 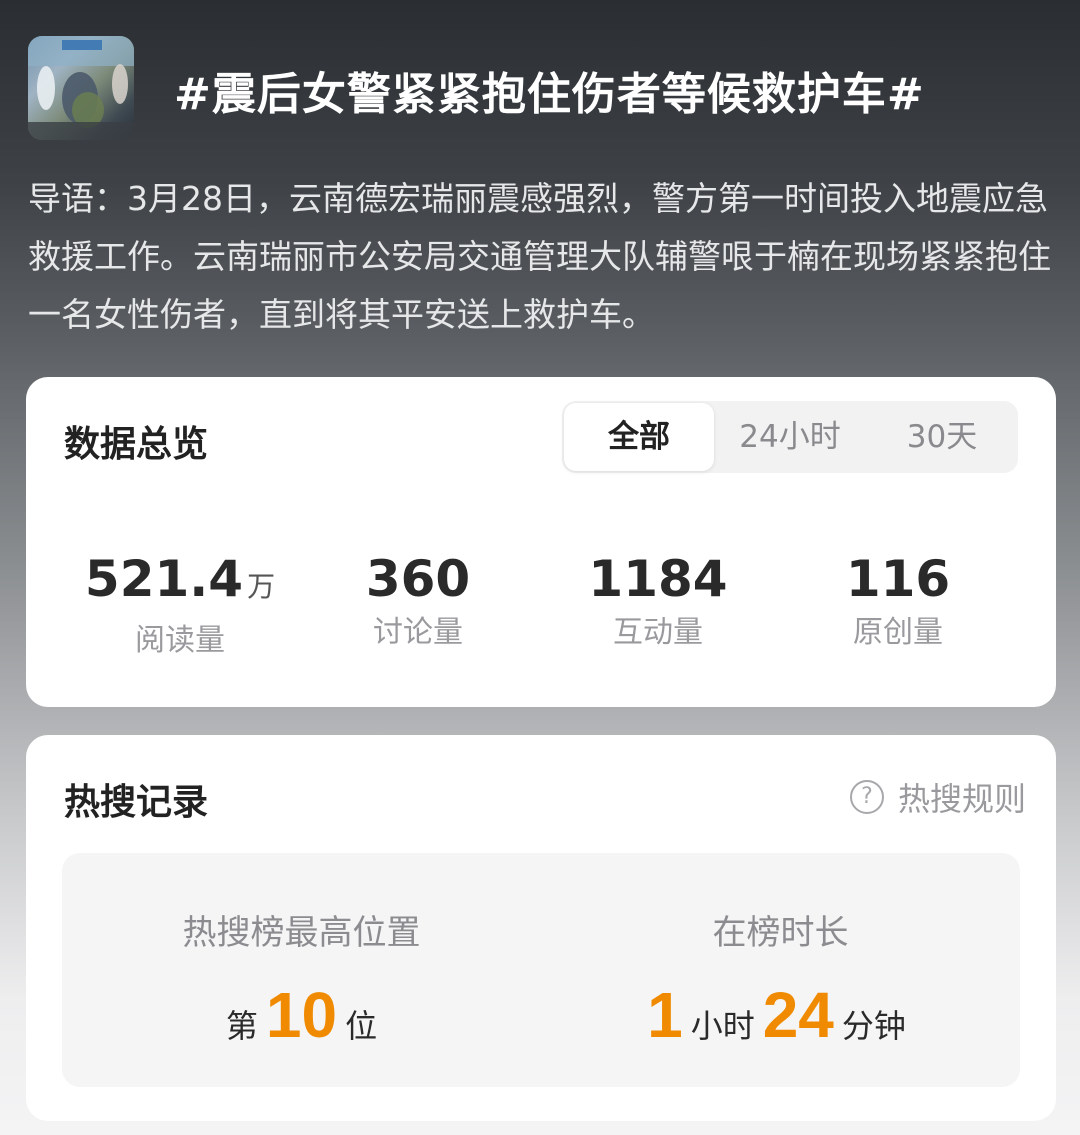 I want to click on question-circle-icon: ?, so click(x=866, y=797).